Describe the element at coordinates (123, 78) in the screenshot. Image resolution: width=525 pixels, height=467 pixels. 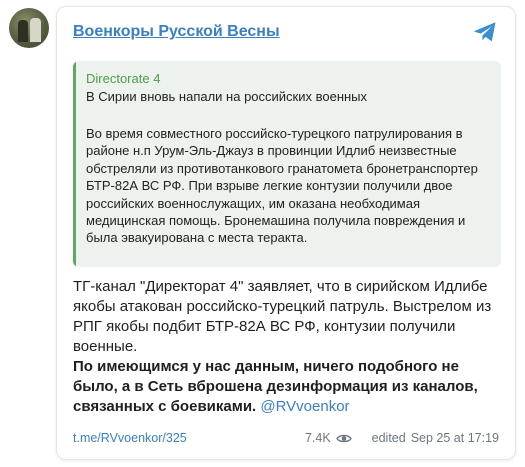
I see `forward-source: Directorate 4` at that location.